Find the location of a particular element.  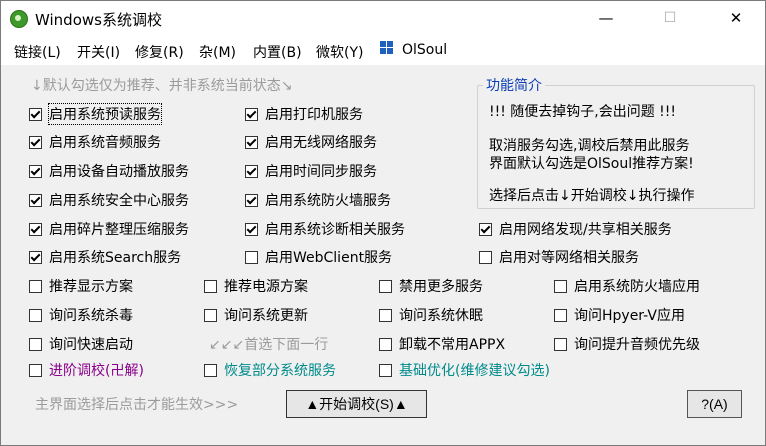

checkbox-search-service: 启用系统Search服务 is located at coordinates (105, 257).